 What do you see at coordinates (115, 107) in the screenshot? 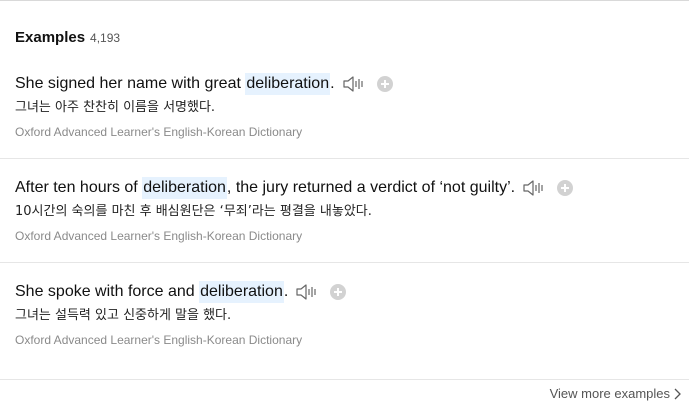
I see `example-translation: 그녀는 아주 찬찬히 이름을 서명했다.` at bounding box center [115, 107].